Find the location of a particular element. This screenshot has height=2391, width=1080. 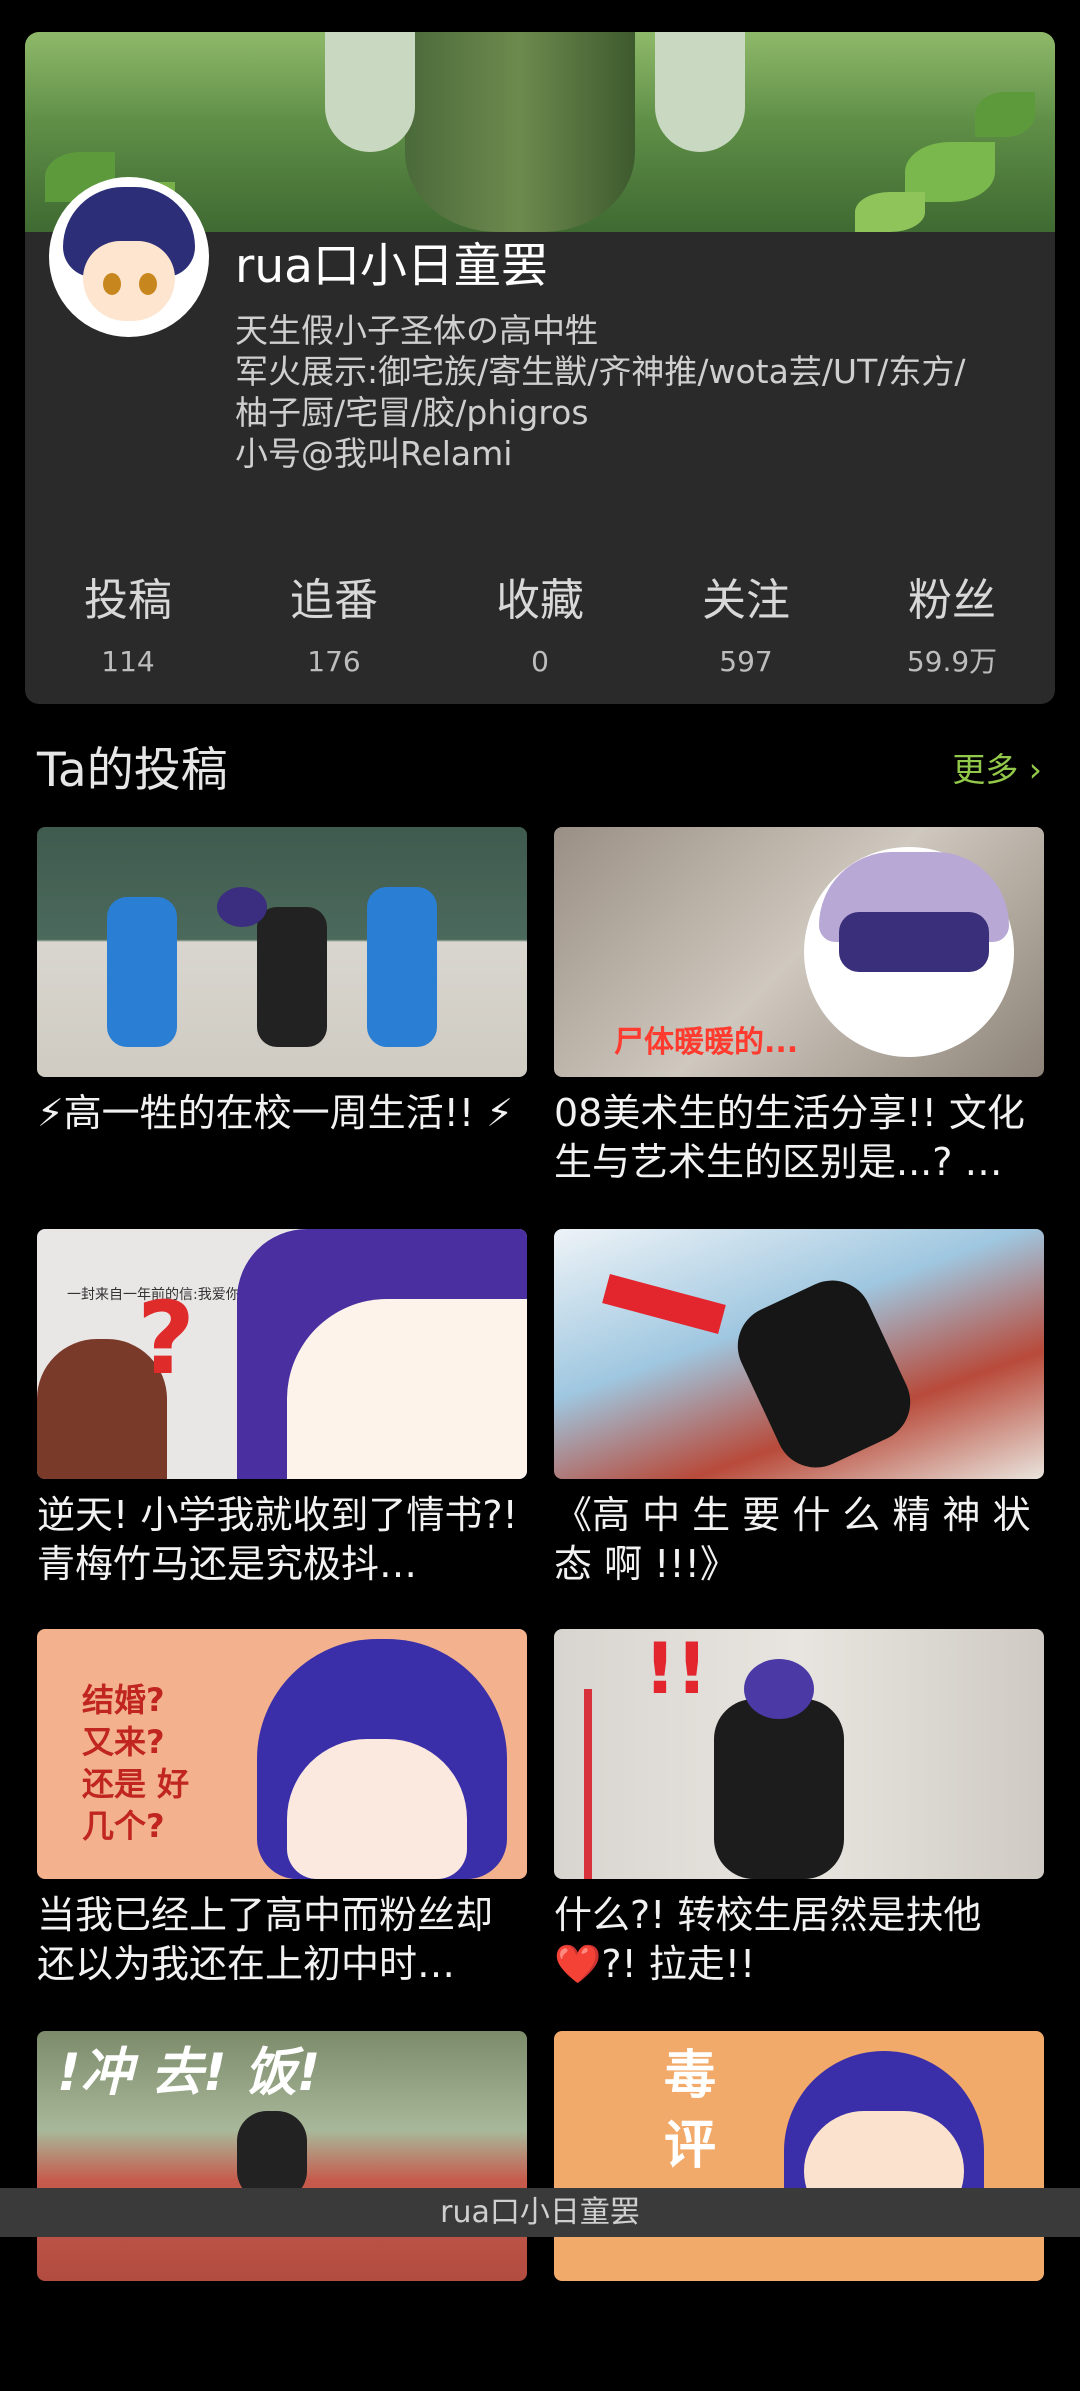

bio-line: 军火展示:御宅族/寄生獣/齐神推/wota芸/UT/东方/ is located at coordinates (600, 371).